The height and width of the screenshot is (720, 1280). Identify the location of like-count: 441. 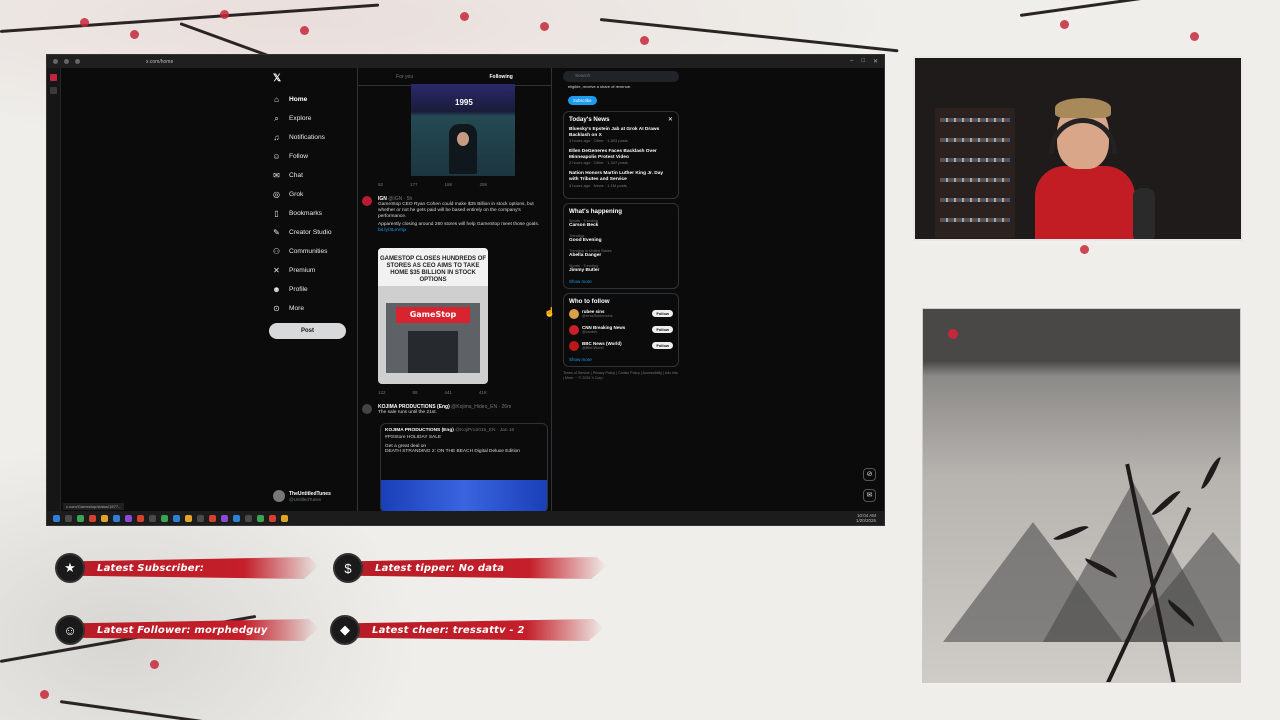
(449, 392).